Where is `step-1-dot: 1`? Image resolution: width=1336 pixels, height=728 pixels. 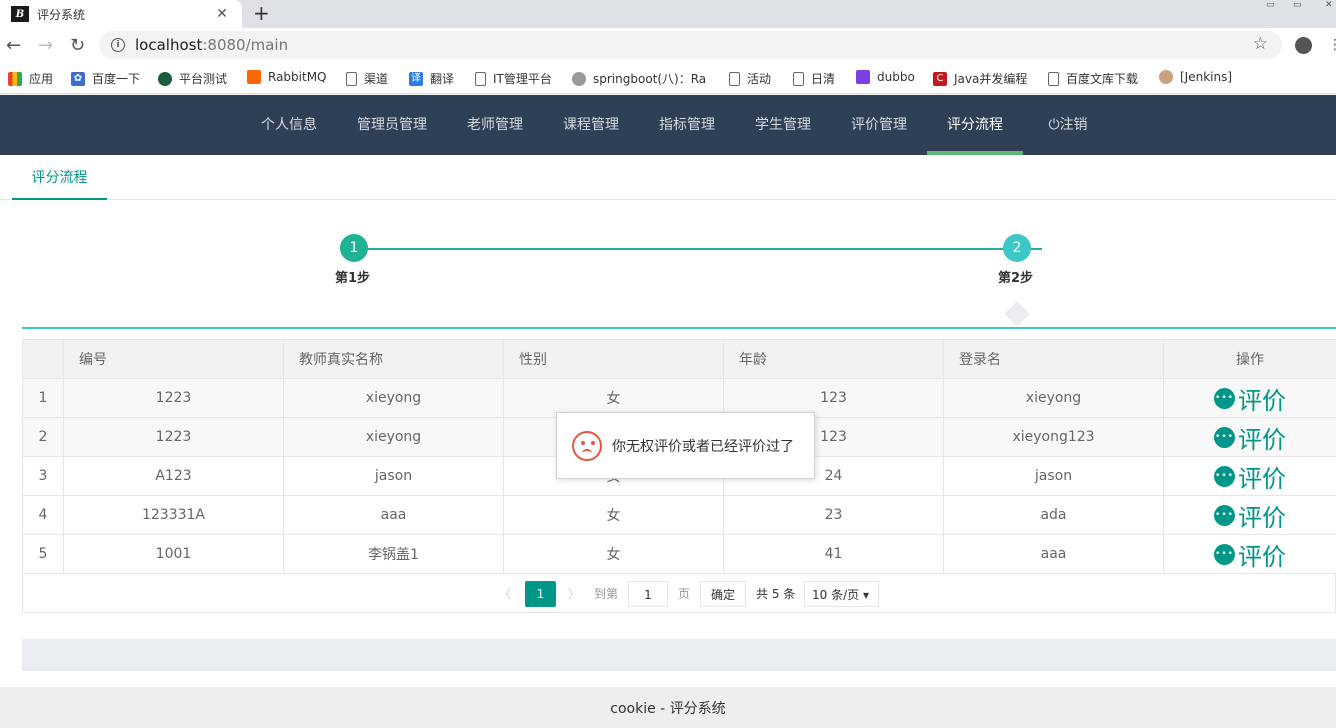 step-1-dot: 1 is located at coordinates (354, 248).